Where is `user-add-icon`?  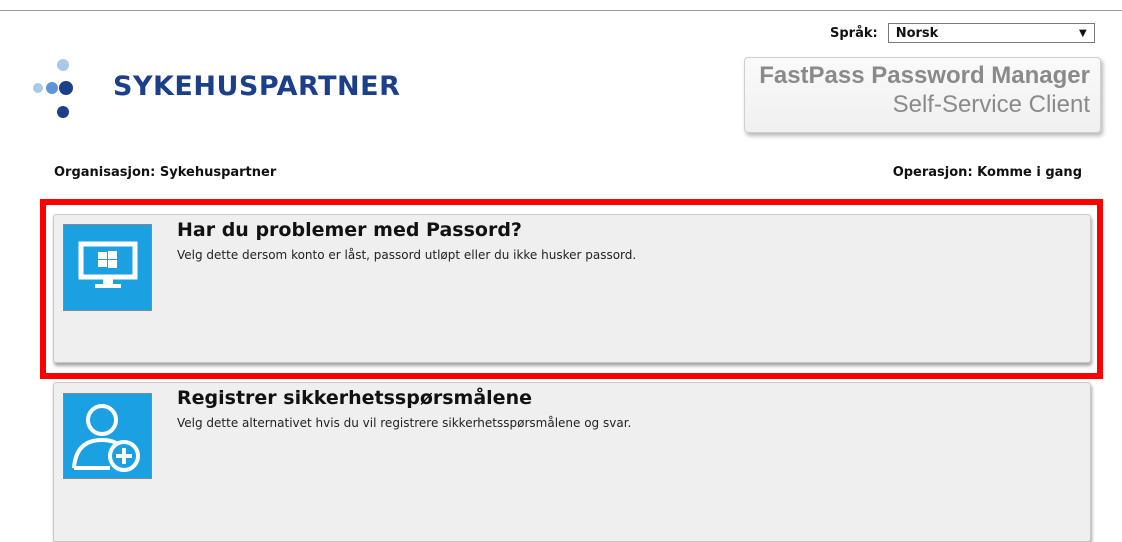 user-add-icon is located at coordinates (107, 436).